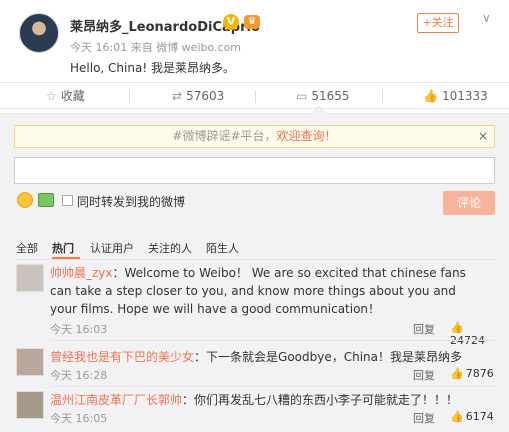 The width and height of the screenshot is (509, 432). Describe the element at coordinates (67, 200) in the screenshot. I see `repost-checkbox` at that location.